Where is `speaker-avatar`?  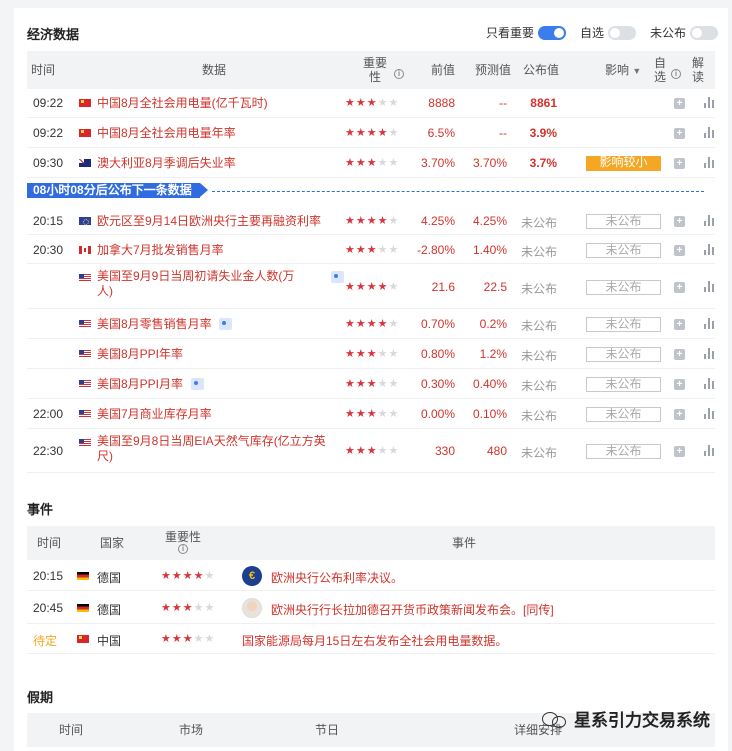 speaker-avatar is located at coordinates (252, 607).